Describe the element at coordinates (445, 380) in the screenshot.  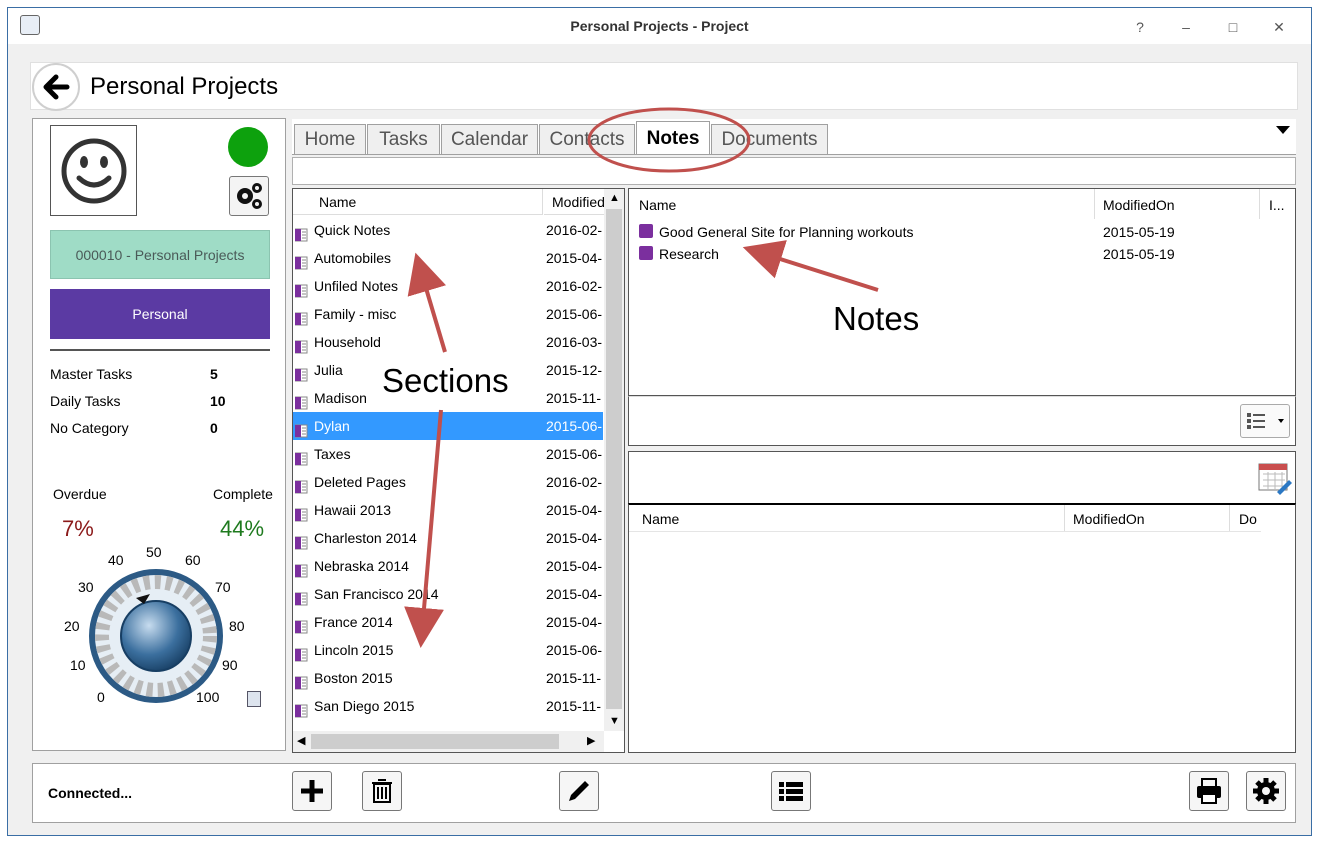
I see `annotation-label-sections: Sections` at that location.